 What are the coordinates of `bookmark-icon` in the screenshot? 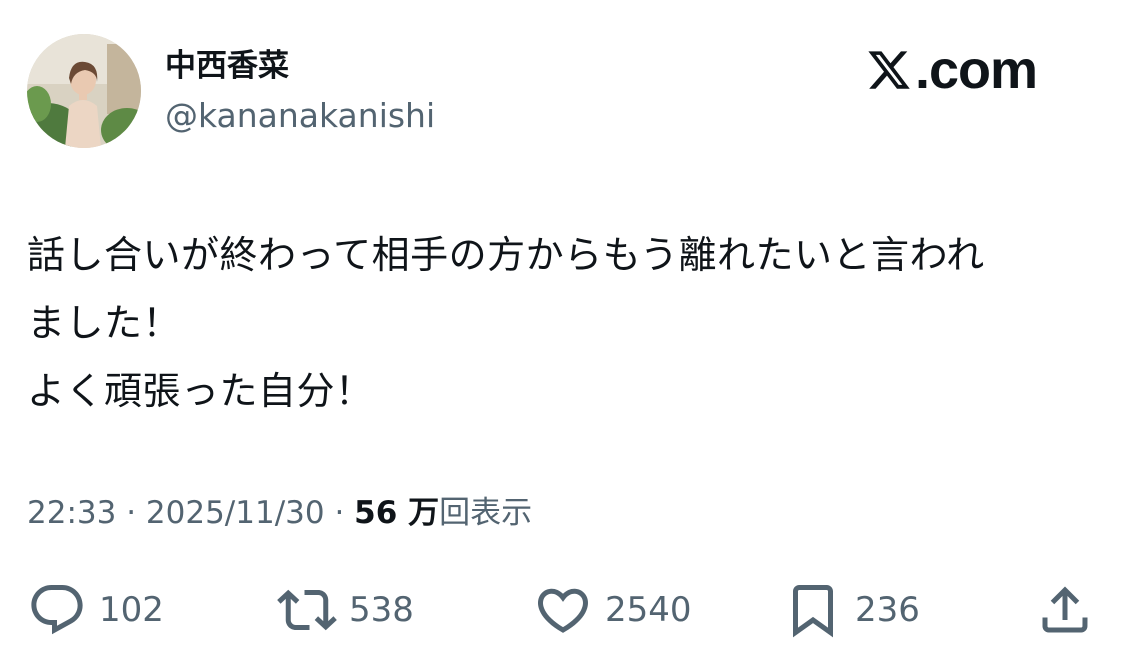 It's located at (813, 611).